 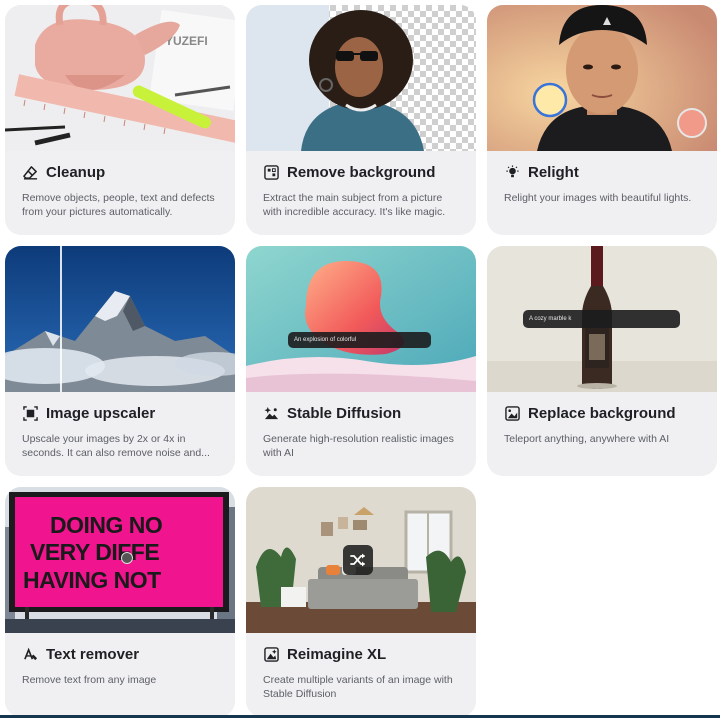 I want to click on replace-background-thumbnail: A cozy marble k, so click(x=602, y=319).